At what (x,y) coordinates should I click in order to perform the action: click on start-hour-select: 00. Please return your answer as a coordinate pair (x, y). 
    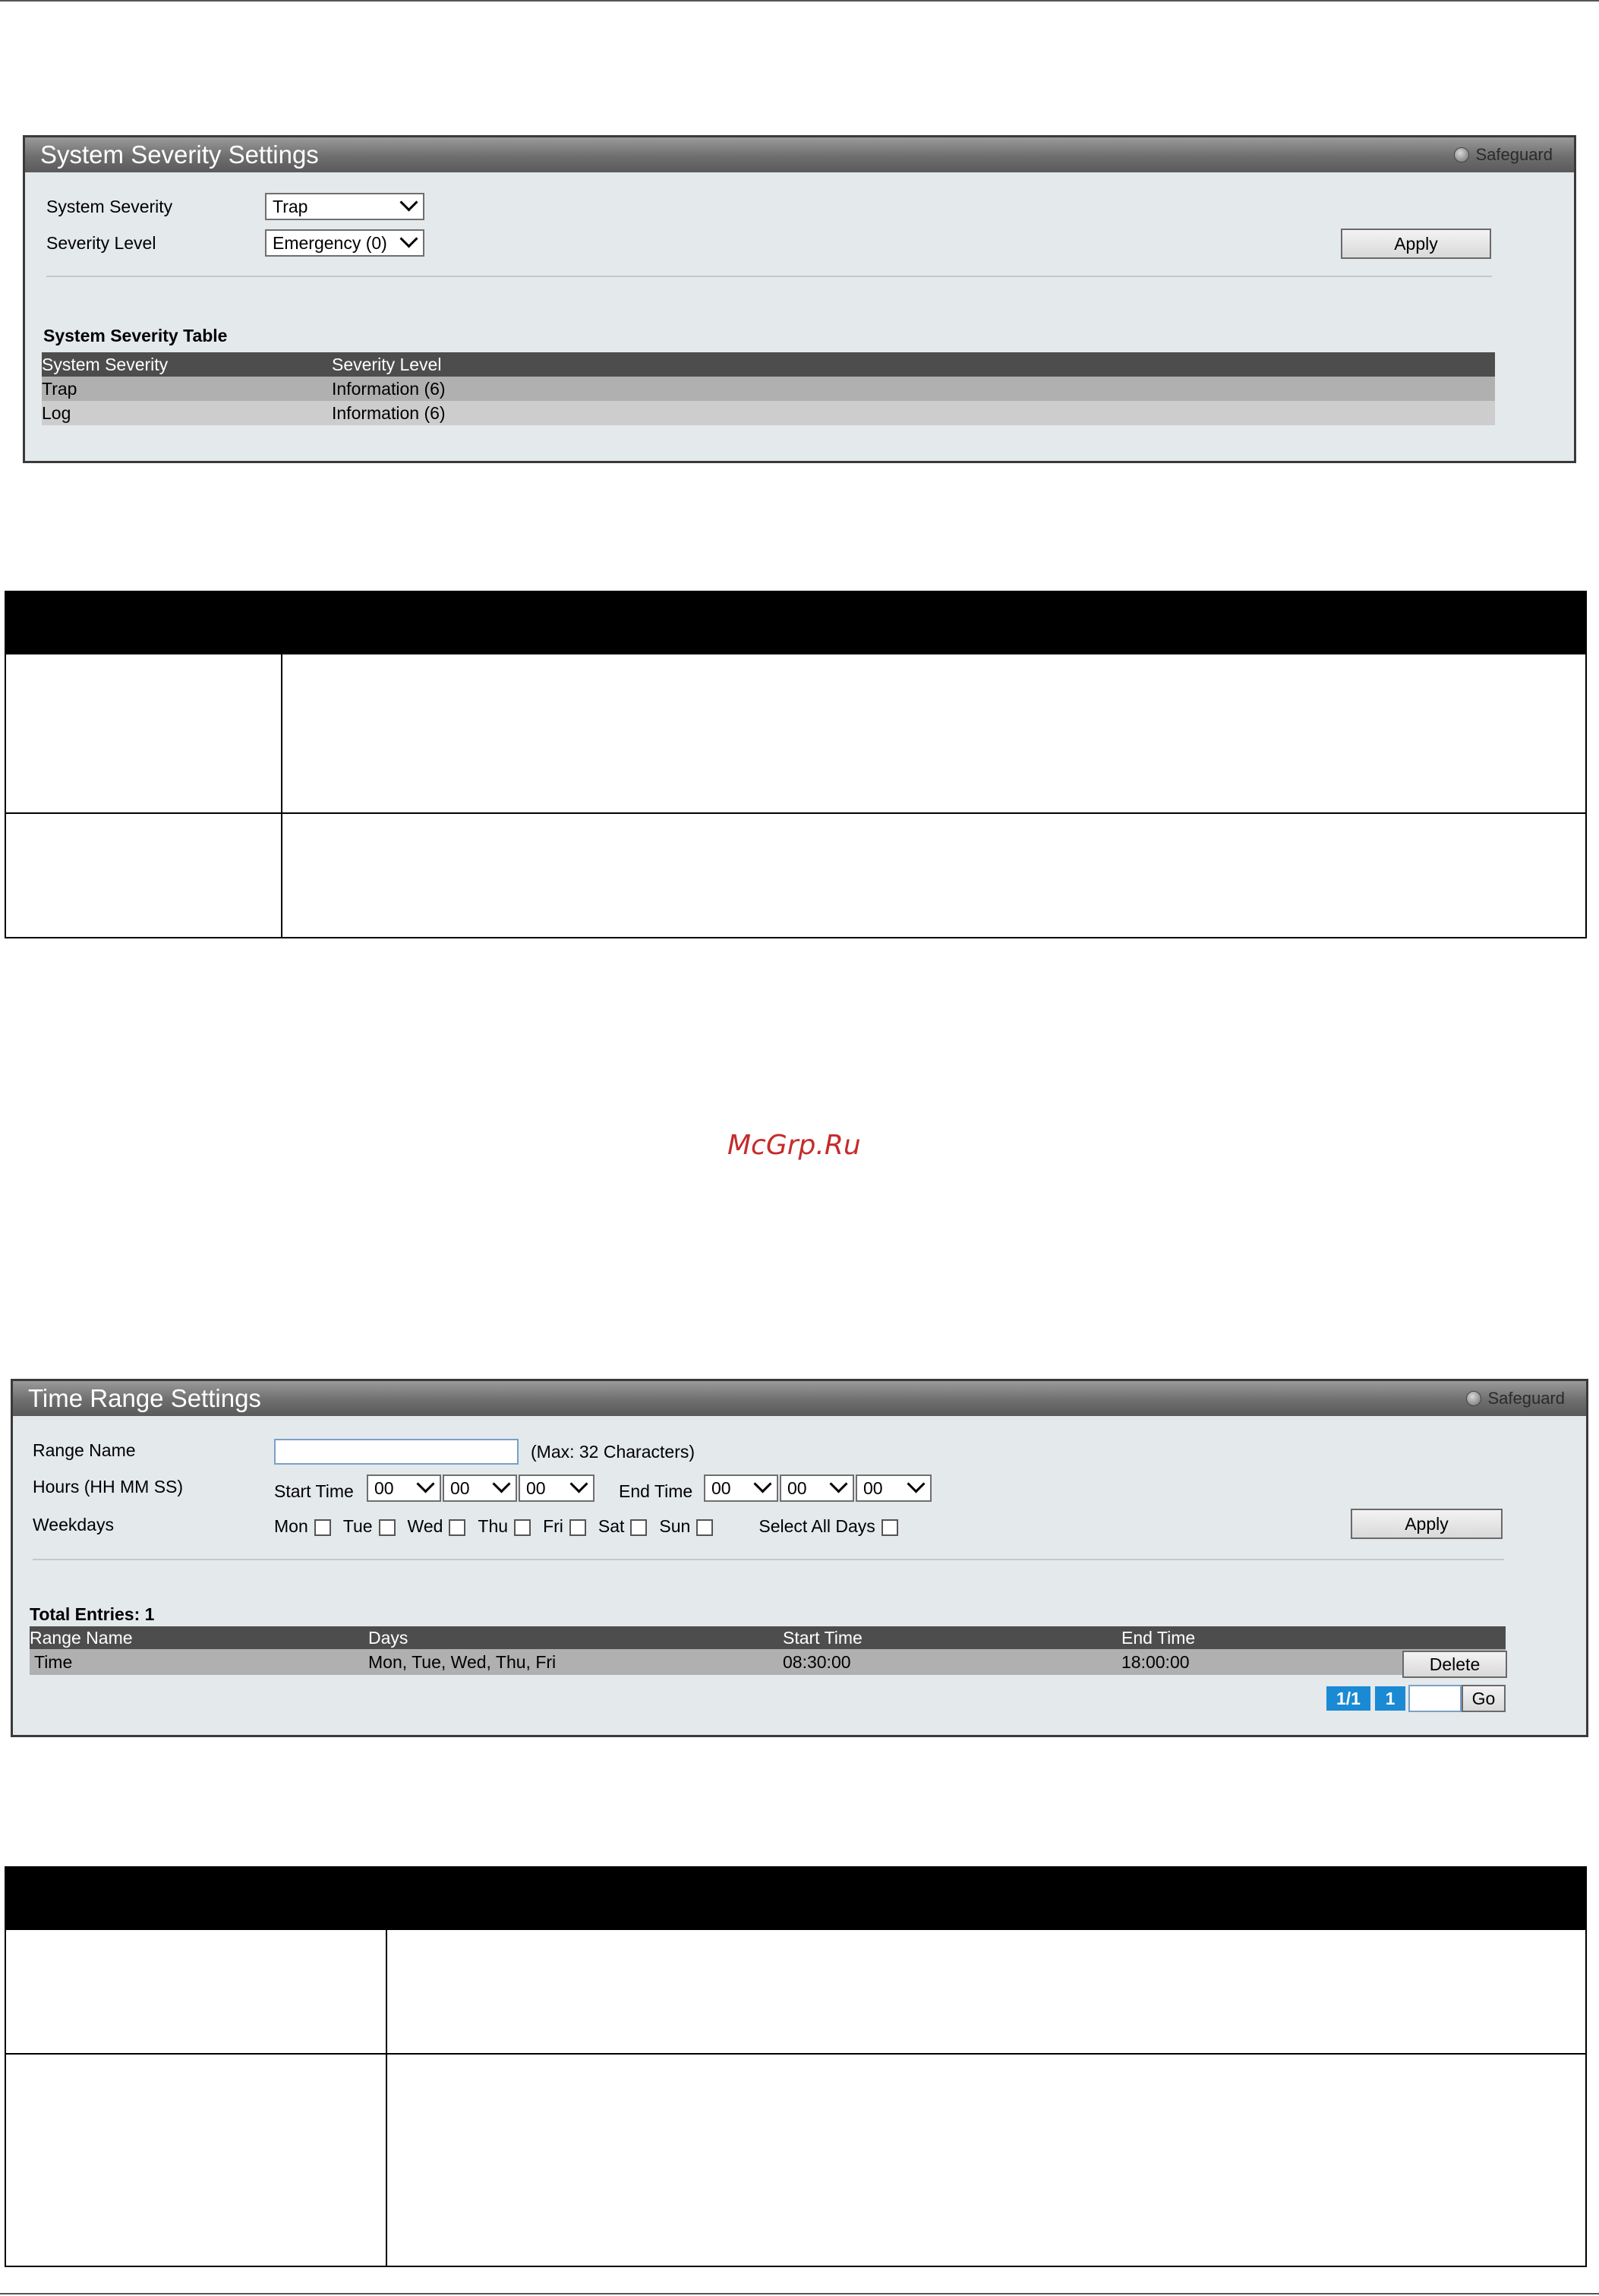
    Looking at the image, I should click on (404, 1488).